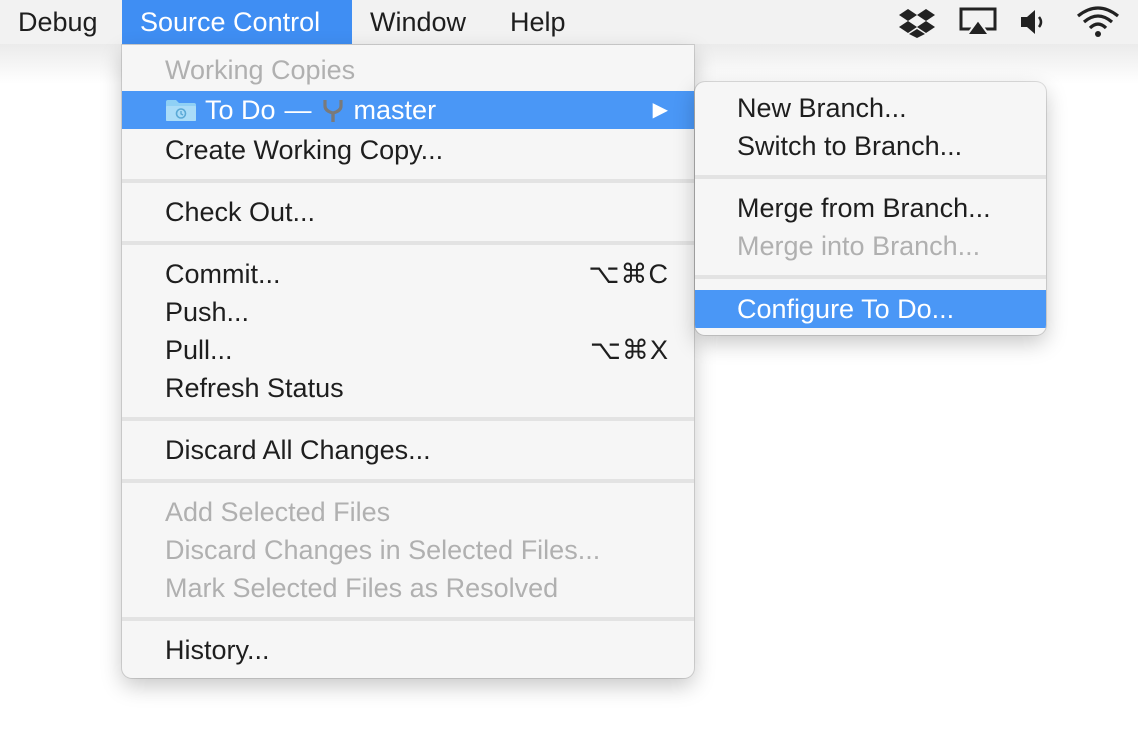 This screenshot has width=1138, height=752. I want to click on project-name: To Do, so click(240, 110).